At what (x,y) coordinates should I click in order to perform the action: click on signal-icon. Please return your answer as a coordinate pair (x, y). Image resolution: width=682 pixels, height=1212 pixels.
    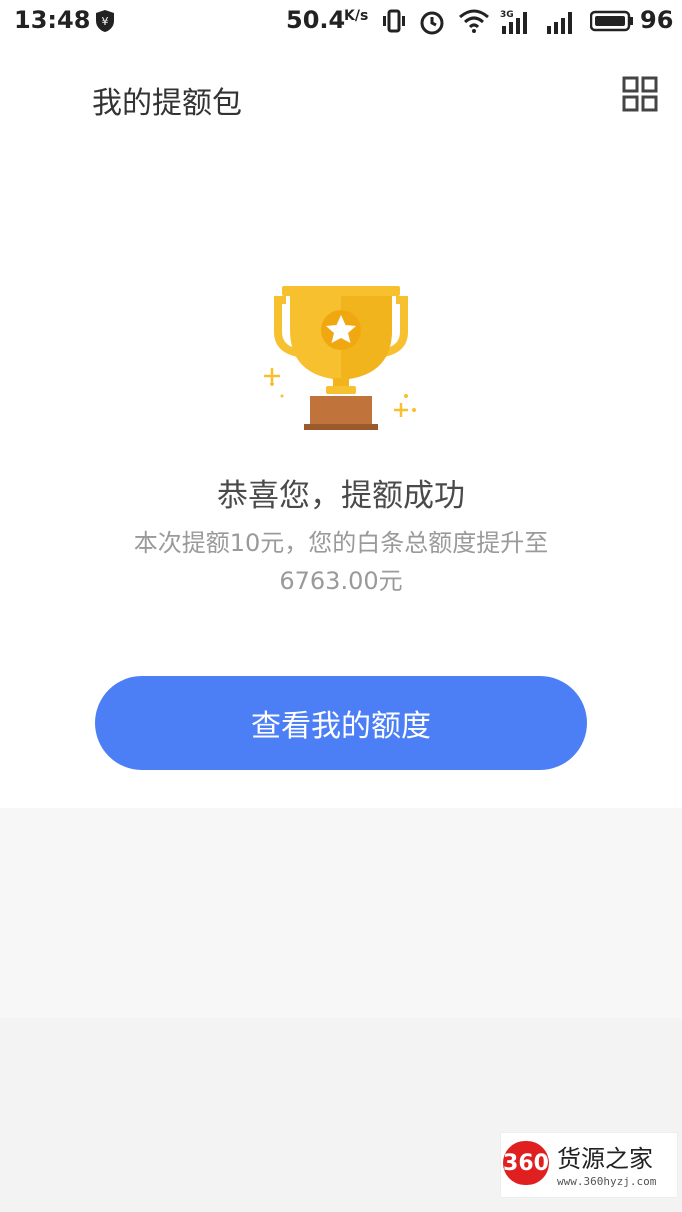
    Looking at the image, I should click on (559, 23).